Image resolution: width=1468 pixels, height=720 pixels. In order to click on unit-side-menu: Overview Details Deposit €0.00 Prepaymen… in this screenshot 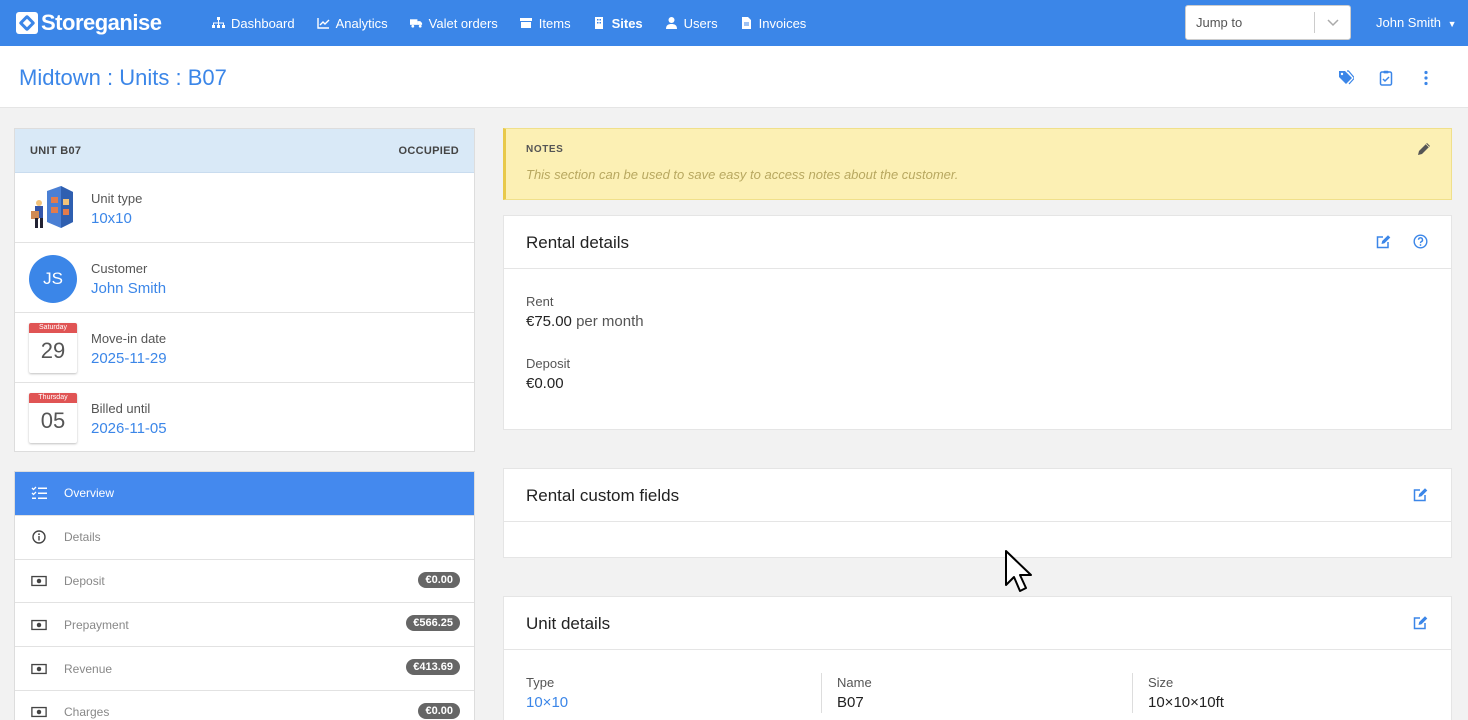, I will do `click(244, 595)`.